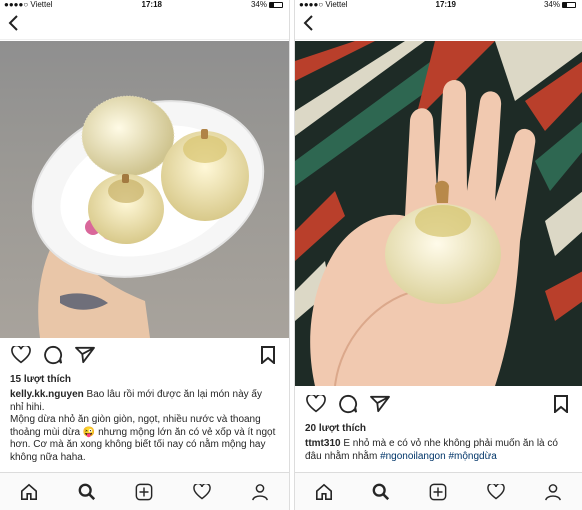  I want to click on like-count: 15 lượt thích, so click(40, 379).